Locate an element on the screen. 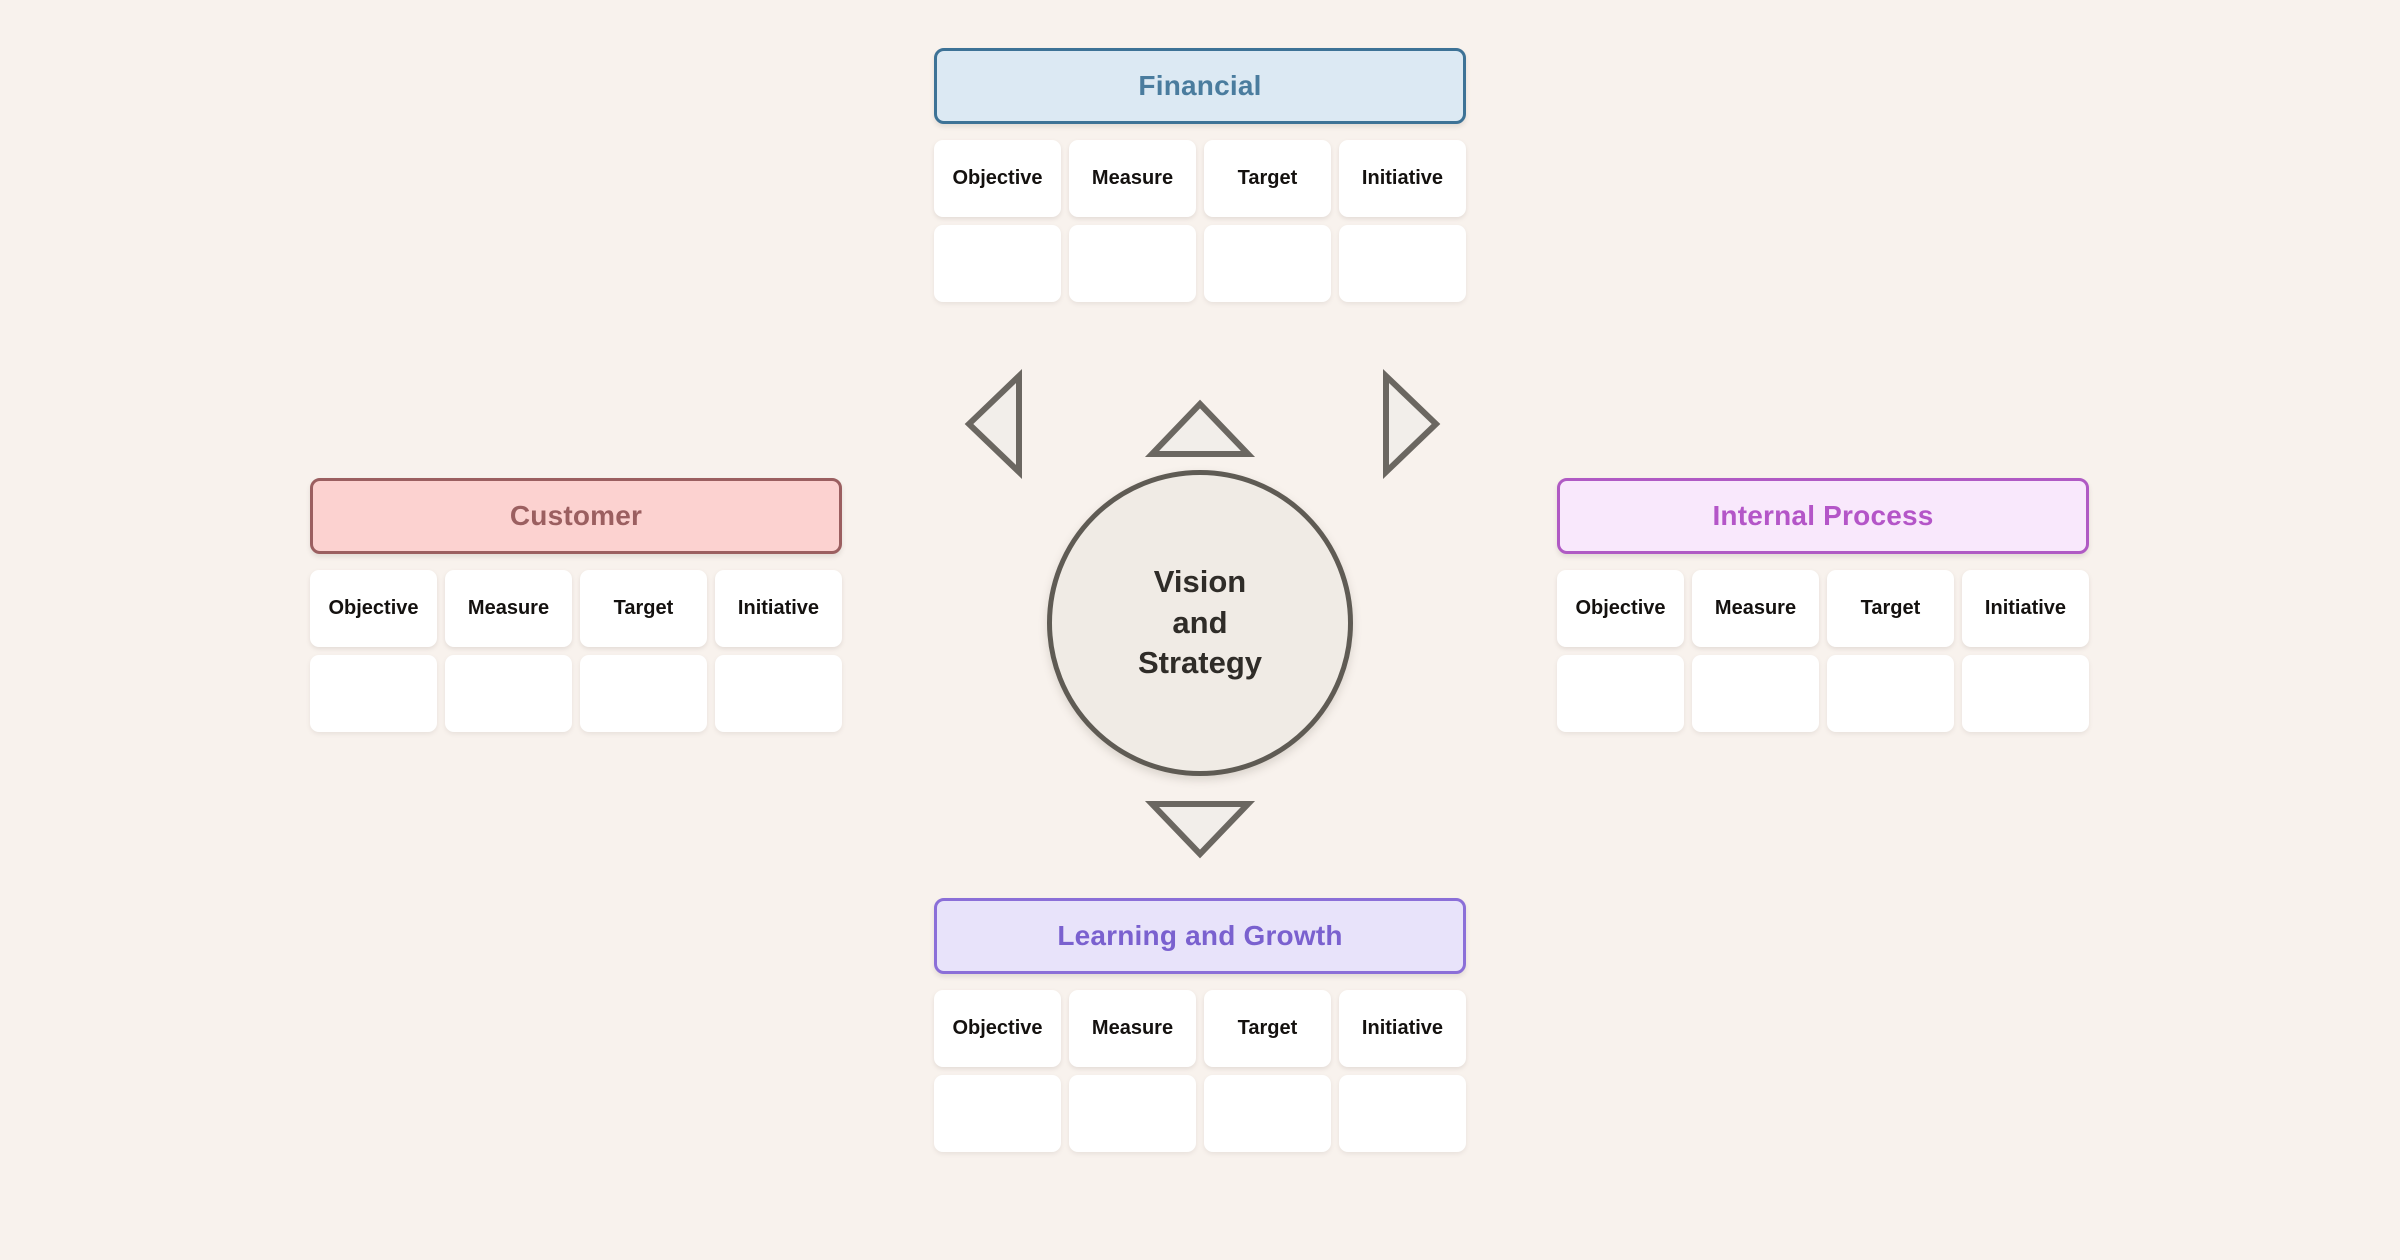 Image resolution: width=2400 pixels, height=1260 pixels. perspective-header-learning-and-growth: Learning and Growth is located at coordinates (1200, 936).